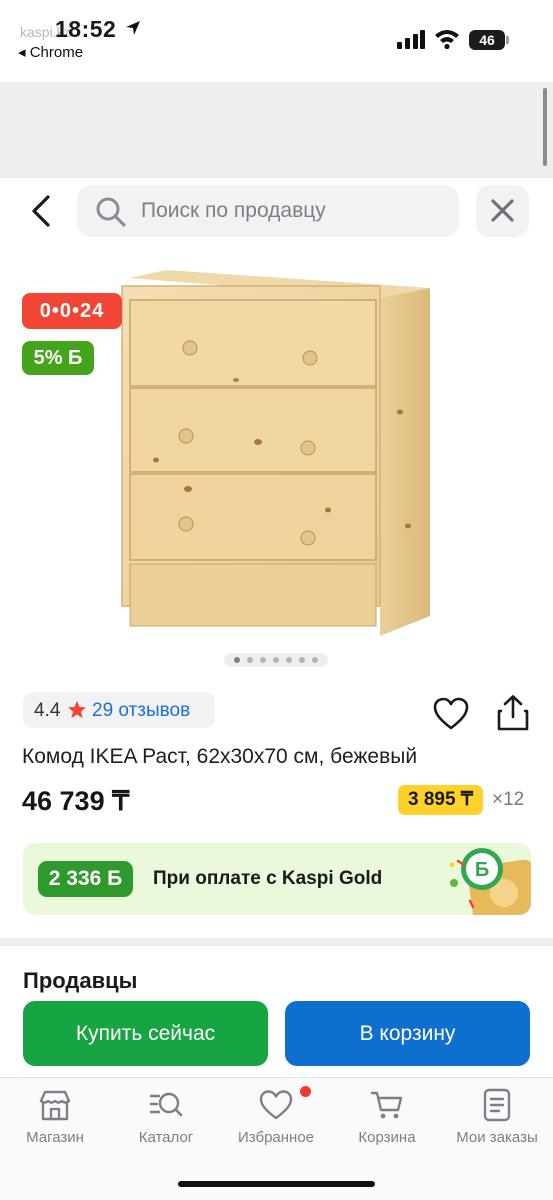  I want to click on installment-months: ×12, so click(508, 799).